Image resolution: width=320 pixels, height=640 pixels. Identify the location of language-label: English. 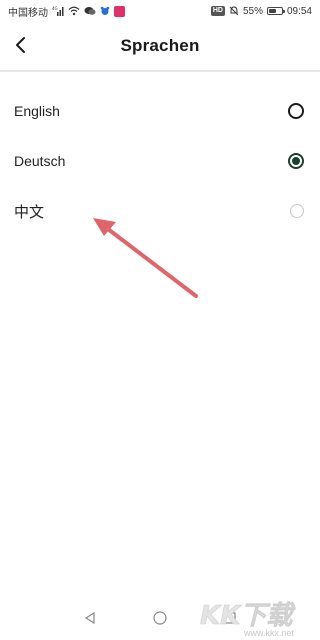
(37, 111).